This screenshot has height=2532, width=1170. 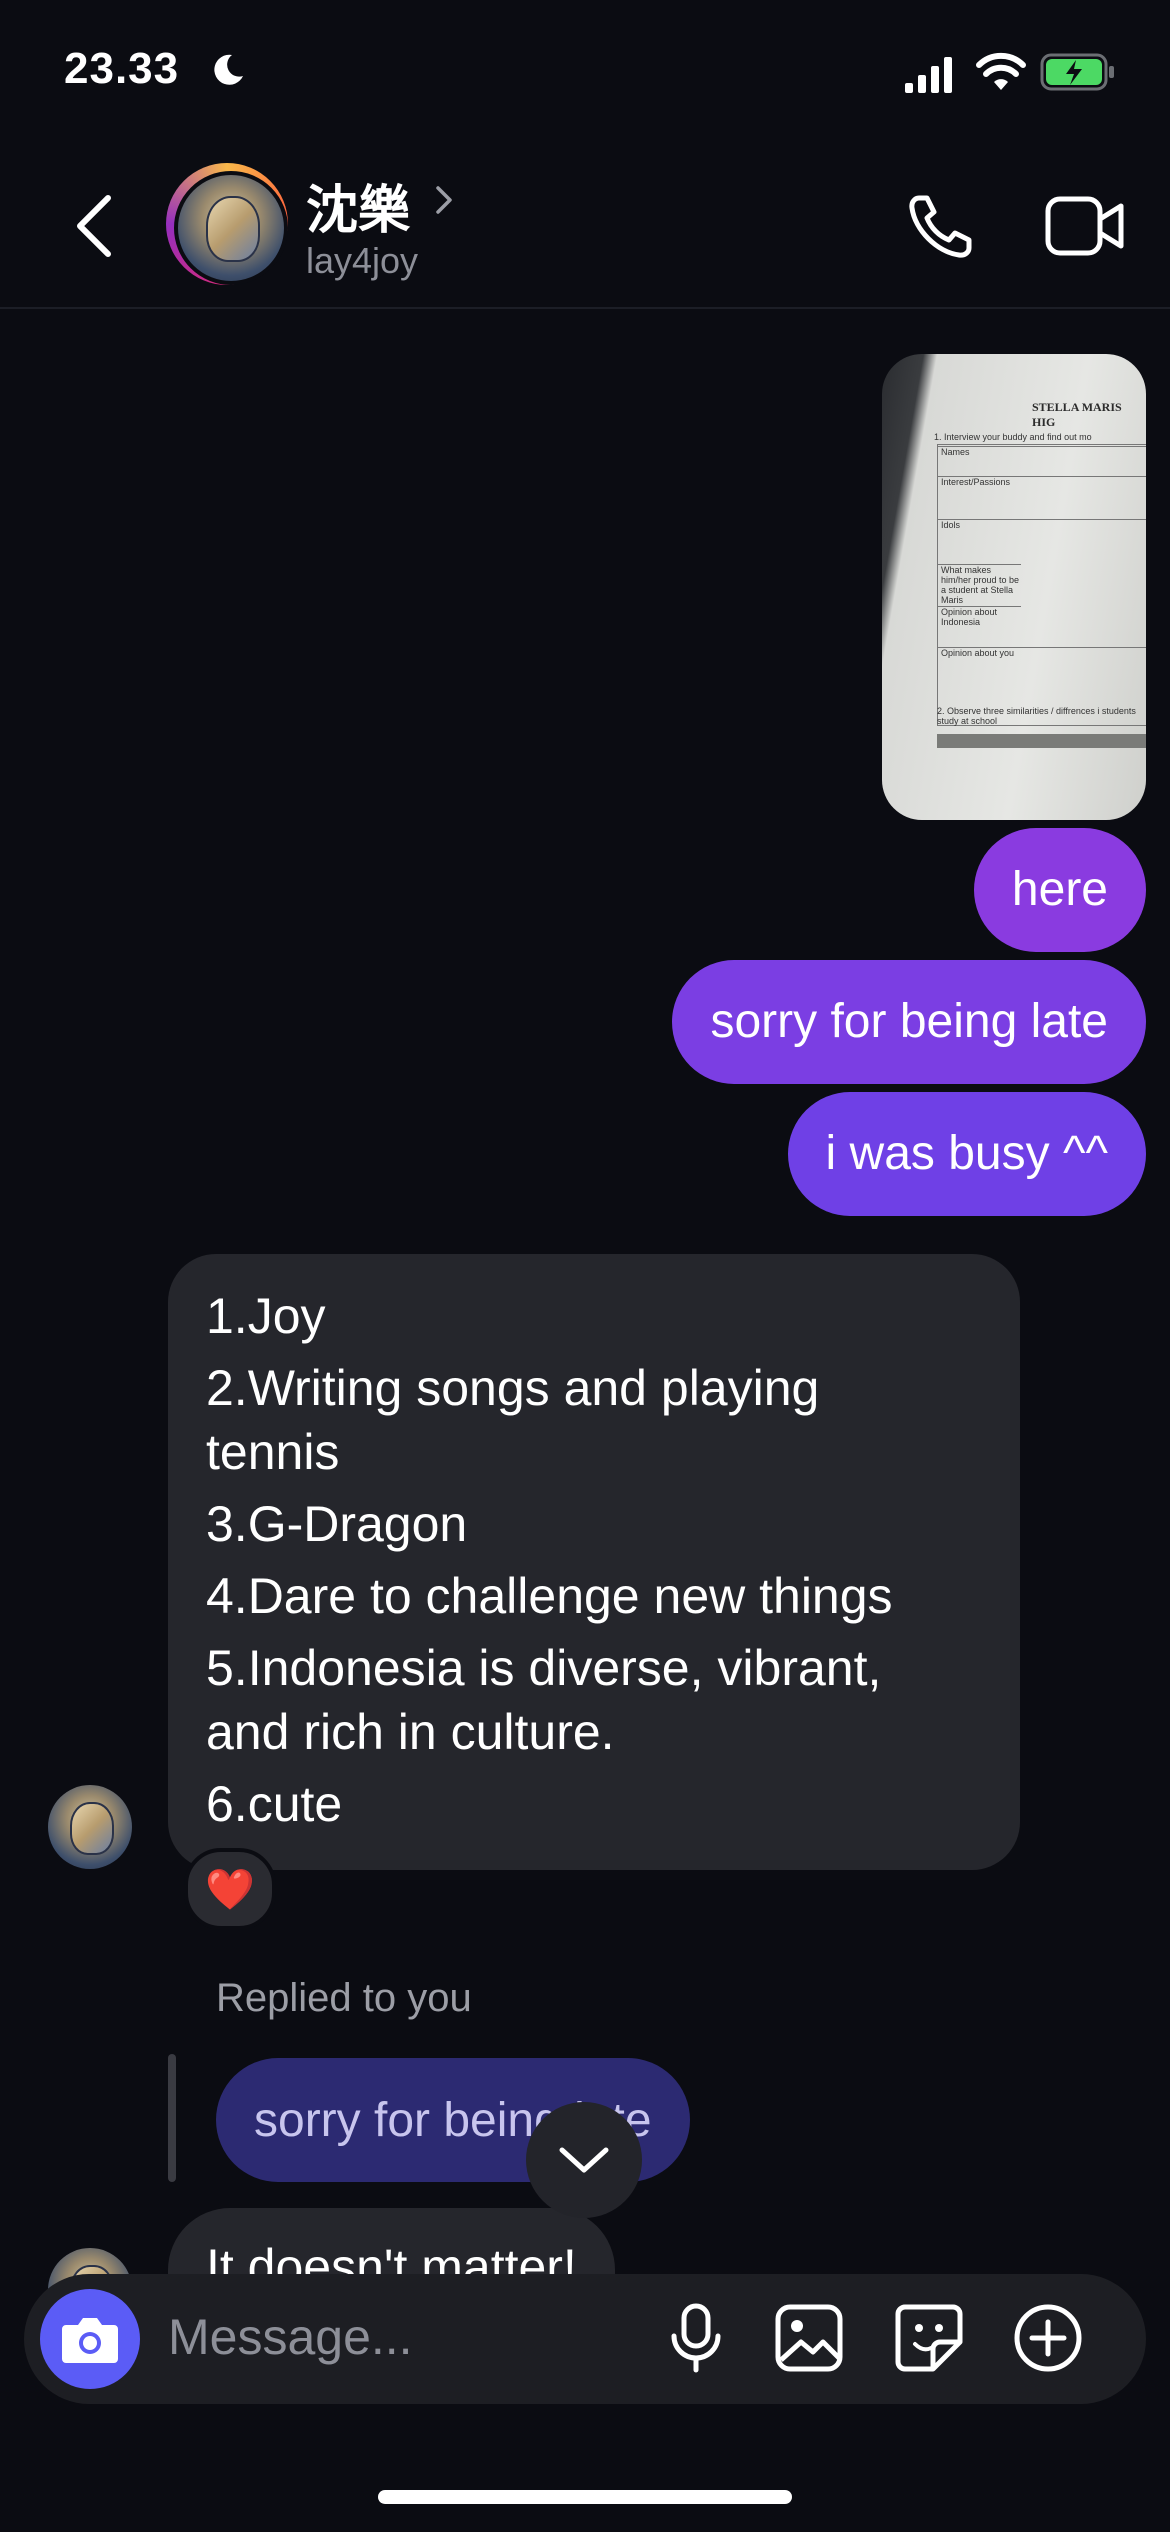 I want to click on back-chevron-icon, so click(x=95, y=226).